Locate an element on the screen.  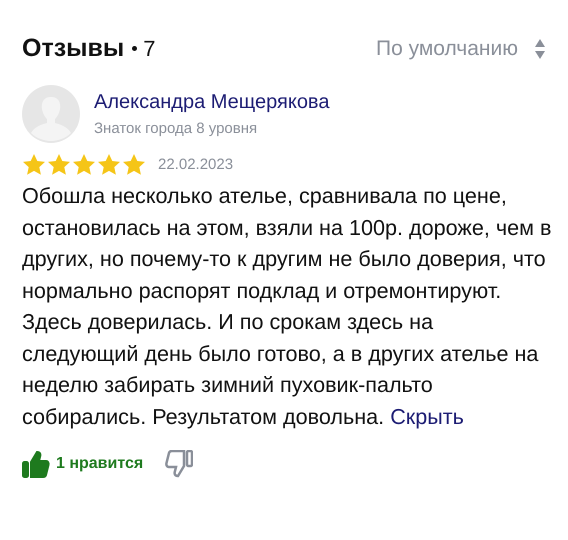
sort-icon is located at coordinates (540, 49).